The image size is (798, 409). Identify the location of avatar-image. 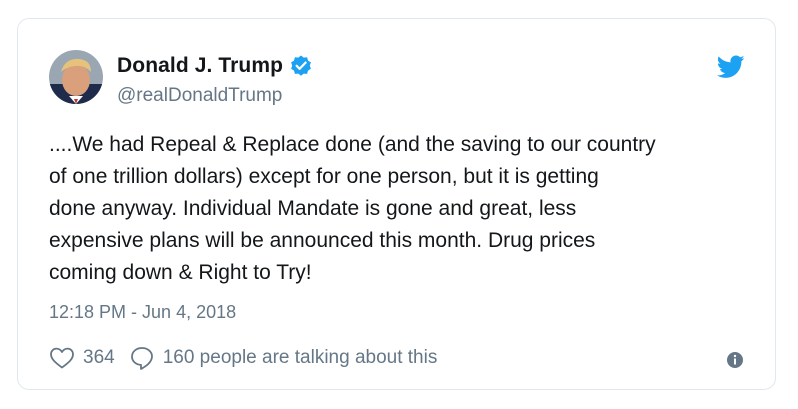
(76, 77).